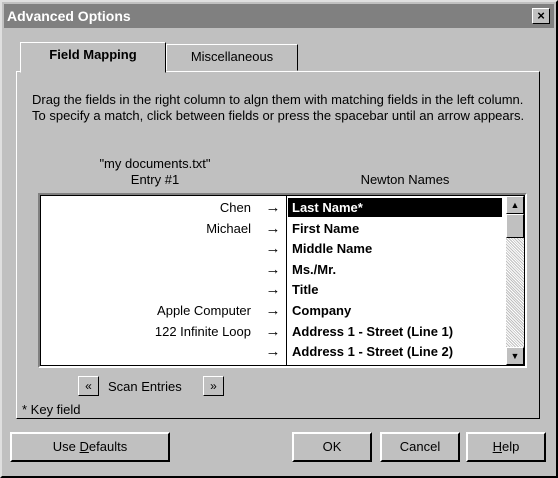 The height and width of the screenshot is (478, 558). What do you see at coordinates (286, 280) in the screenshot?
I see `column-divider` at bounding box center [286, 280].